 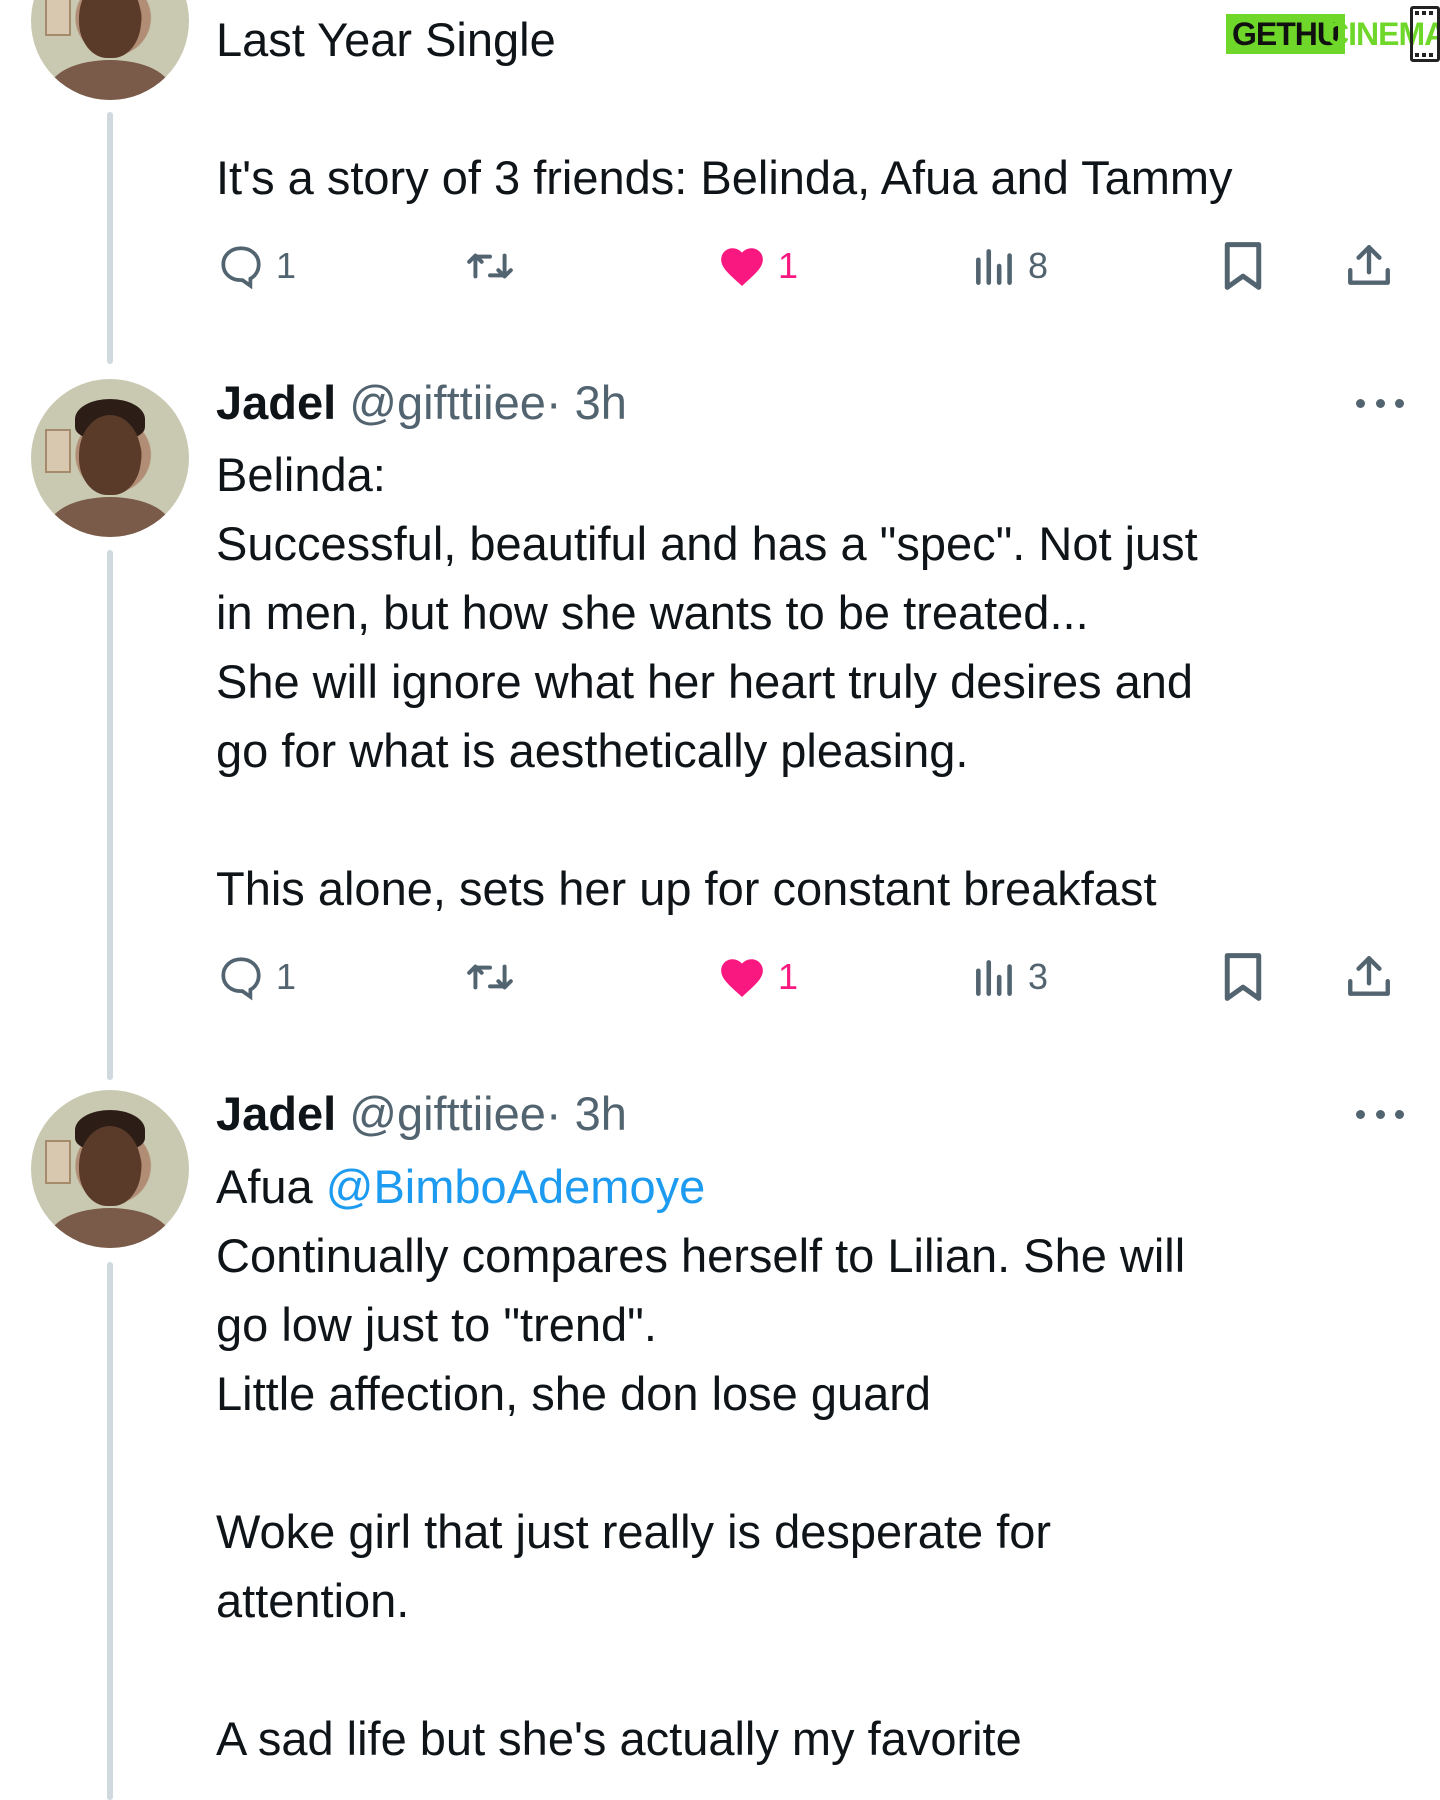 What do you see at coordinates (811, 266) in the screenshot?
I see `tweet-actions: 1 1 8` at bounding box center [811, 266].